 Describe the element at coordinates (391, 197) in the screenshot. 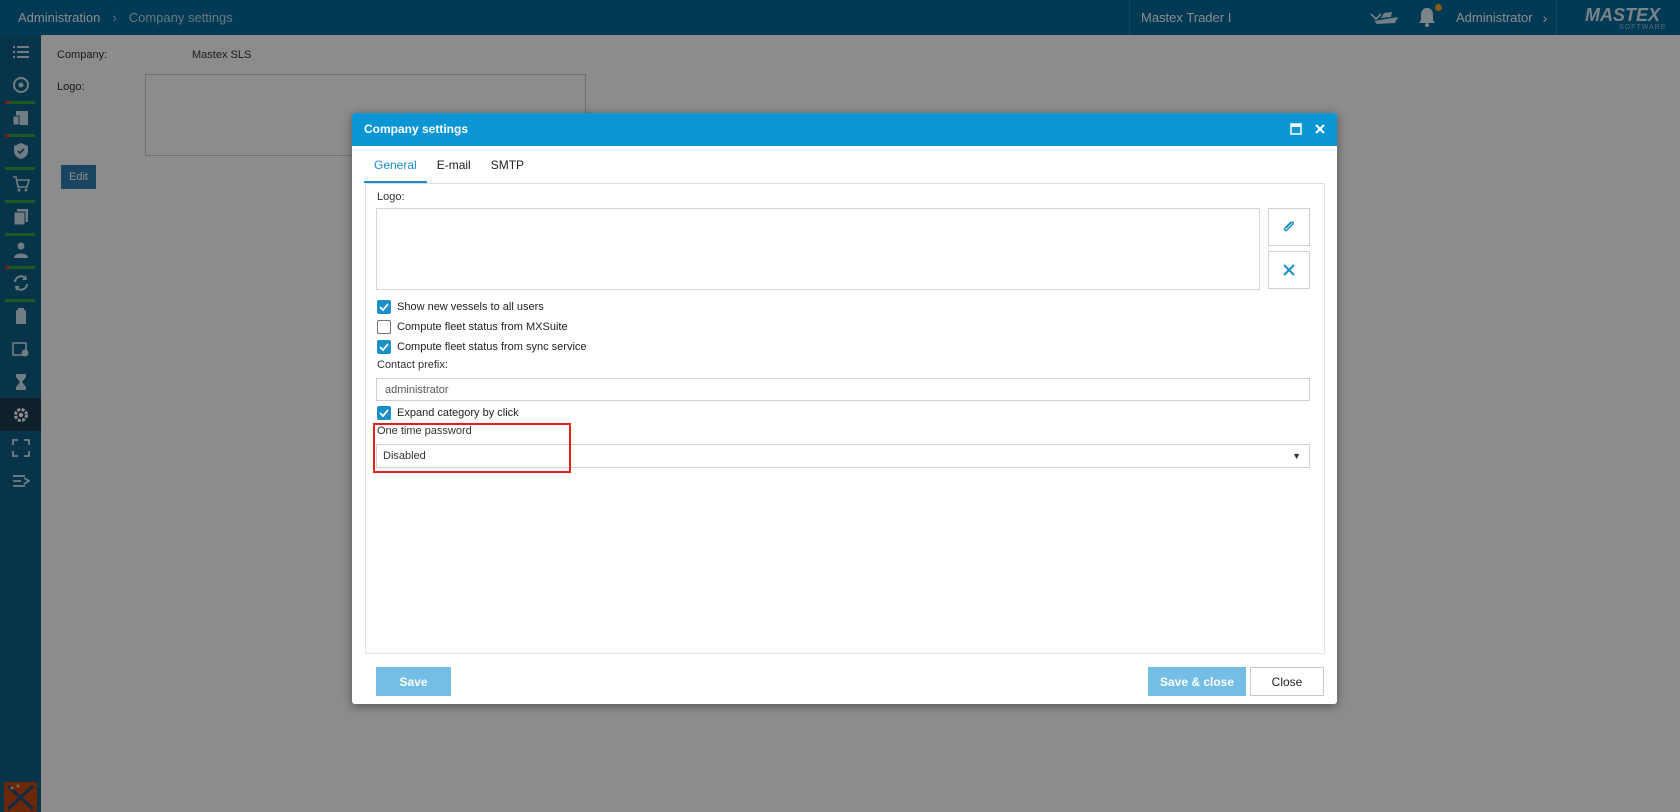

I see `logo-field-label: Logo:` at that location.